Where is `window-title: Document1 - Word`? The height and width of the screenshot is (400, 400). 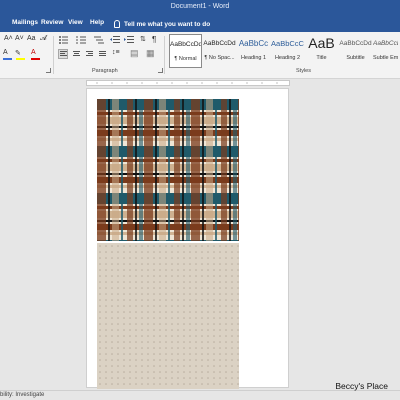 window-title: Document1 - Word is located at coordinates (200, 6).